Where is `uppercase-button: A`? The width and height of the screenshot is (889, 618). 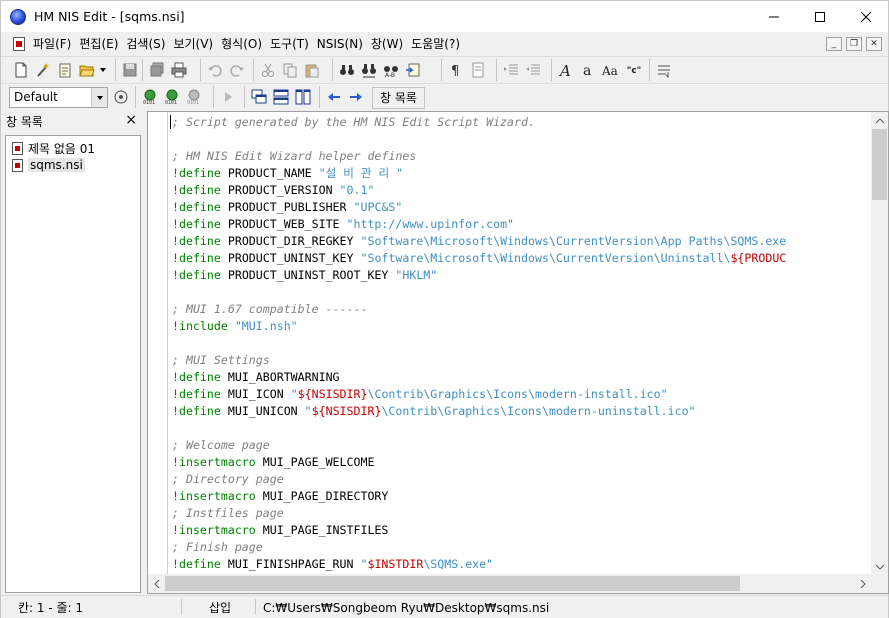 uppercase-button: A is located at coordinates (566, 70).